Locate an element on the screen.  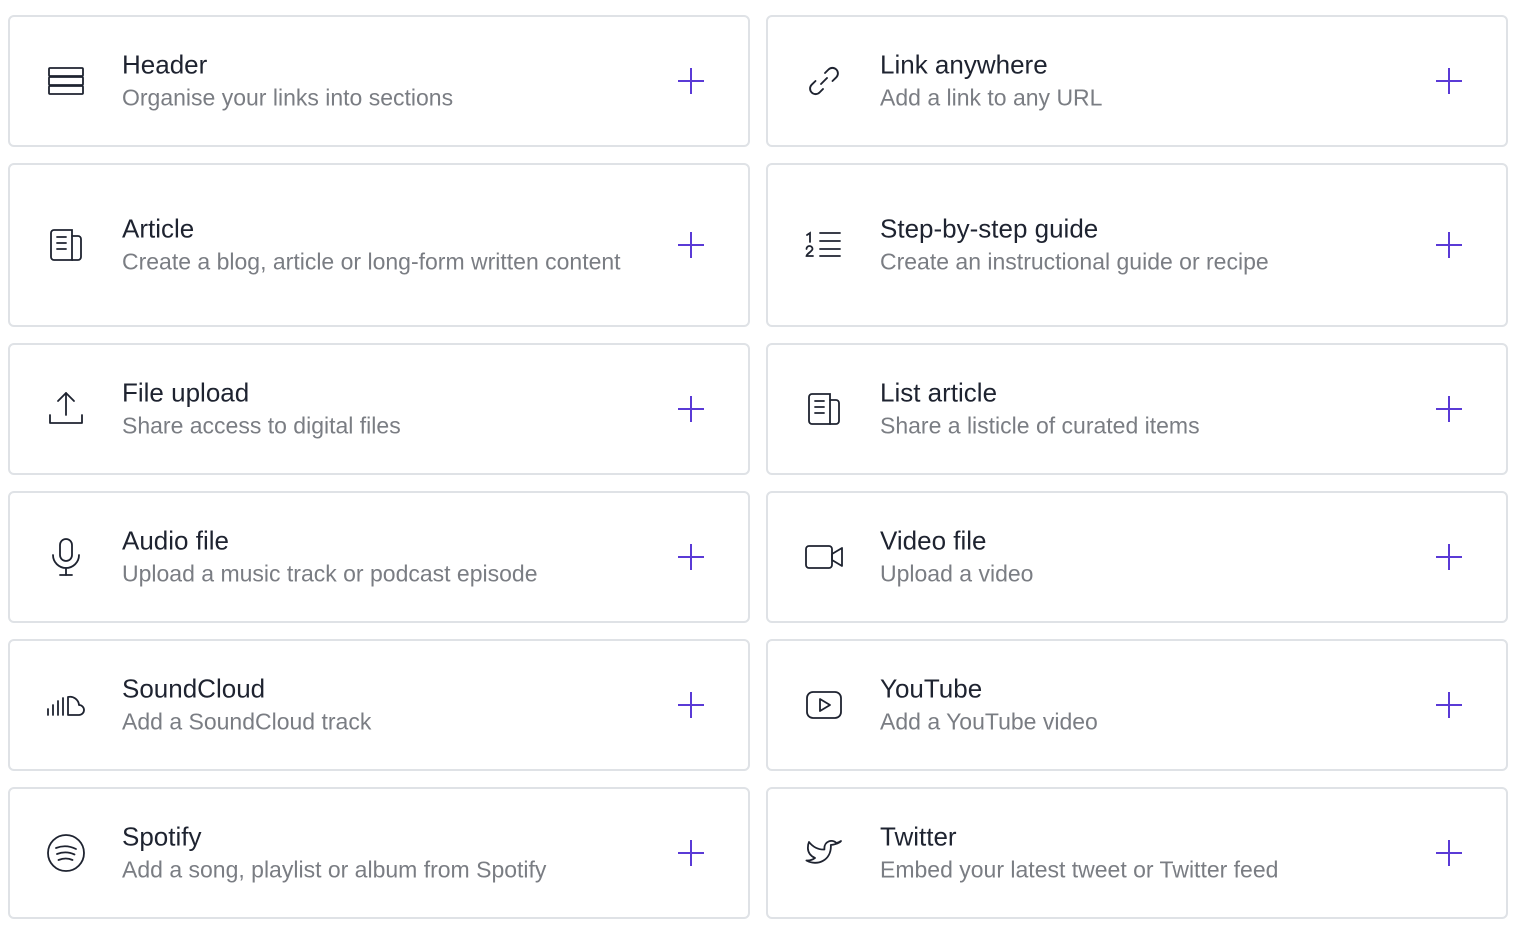
spotify-icon is located at coordinates (66, 853).